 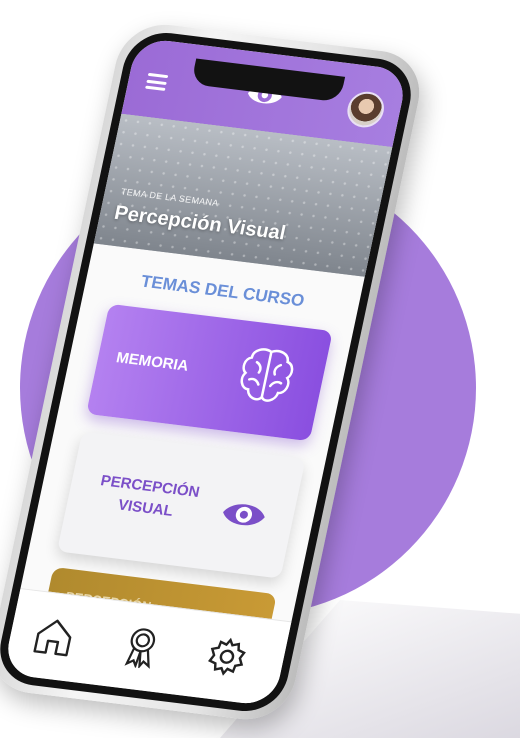 I want to click on home-icon, so click(x=54, y=635).